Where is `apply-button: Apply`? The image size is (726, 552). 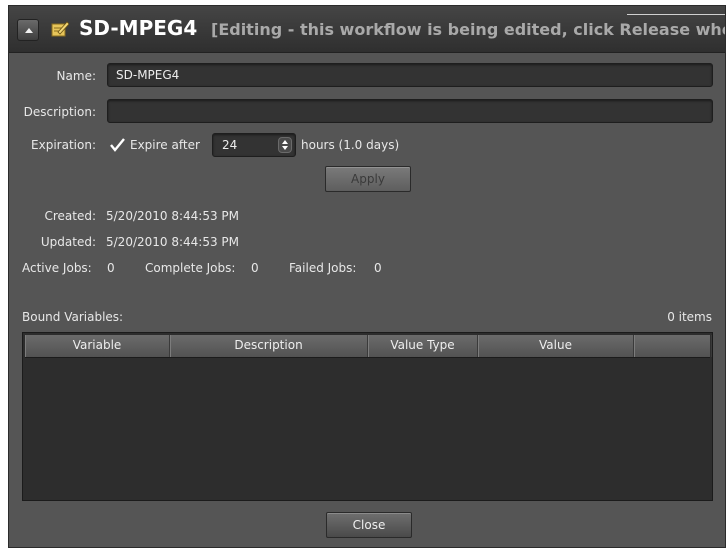
apply-button: Apply is located at coordinates (368, 179).